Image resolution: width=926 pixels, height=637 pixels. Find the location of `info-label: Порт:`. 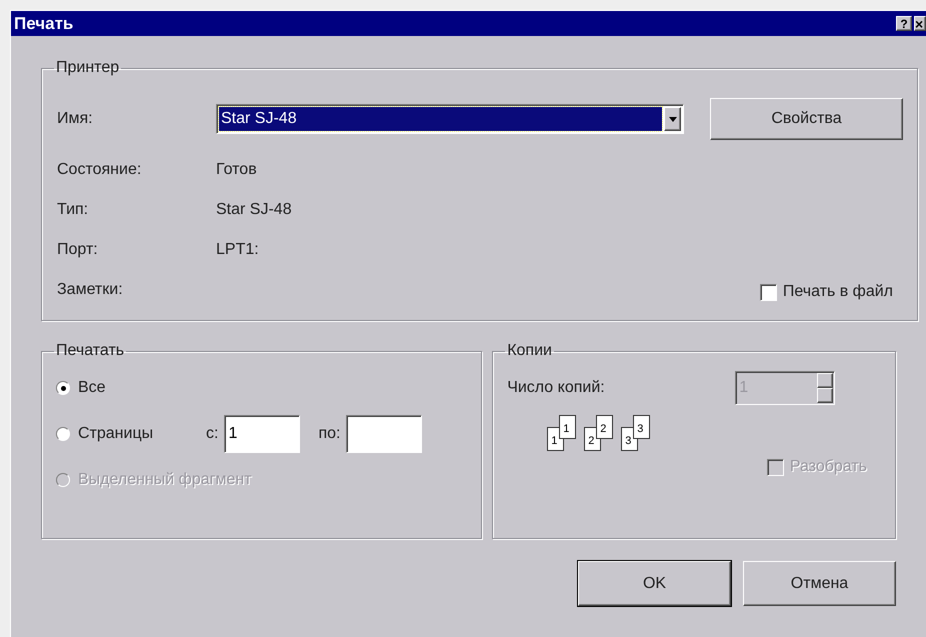

info-label: Порт: is located at coordinates (78, 250).